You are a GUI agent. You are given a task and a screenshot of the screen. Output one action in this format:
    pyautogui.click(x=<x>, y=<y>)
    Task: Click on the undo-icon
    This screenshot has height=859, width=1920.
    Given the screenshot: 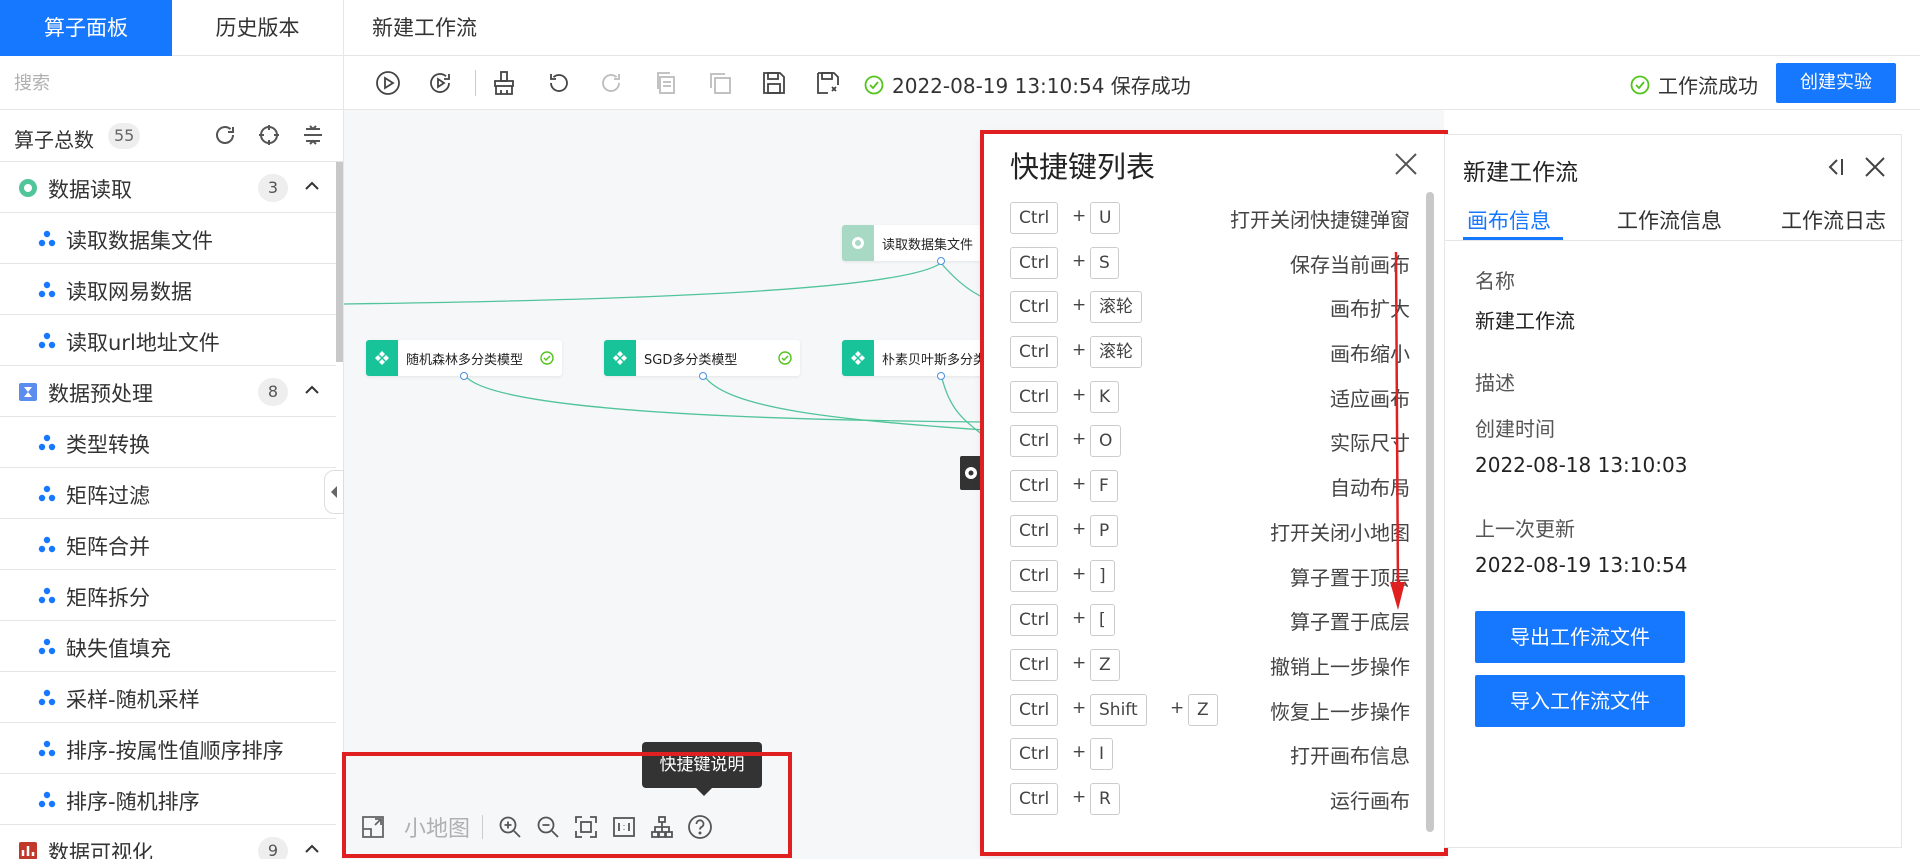 What is the action you would take?
    pyautogui.click(x=558, y=83)
    